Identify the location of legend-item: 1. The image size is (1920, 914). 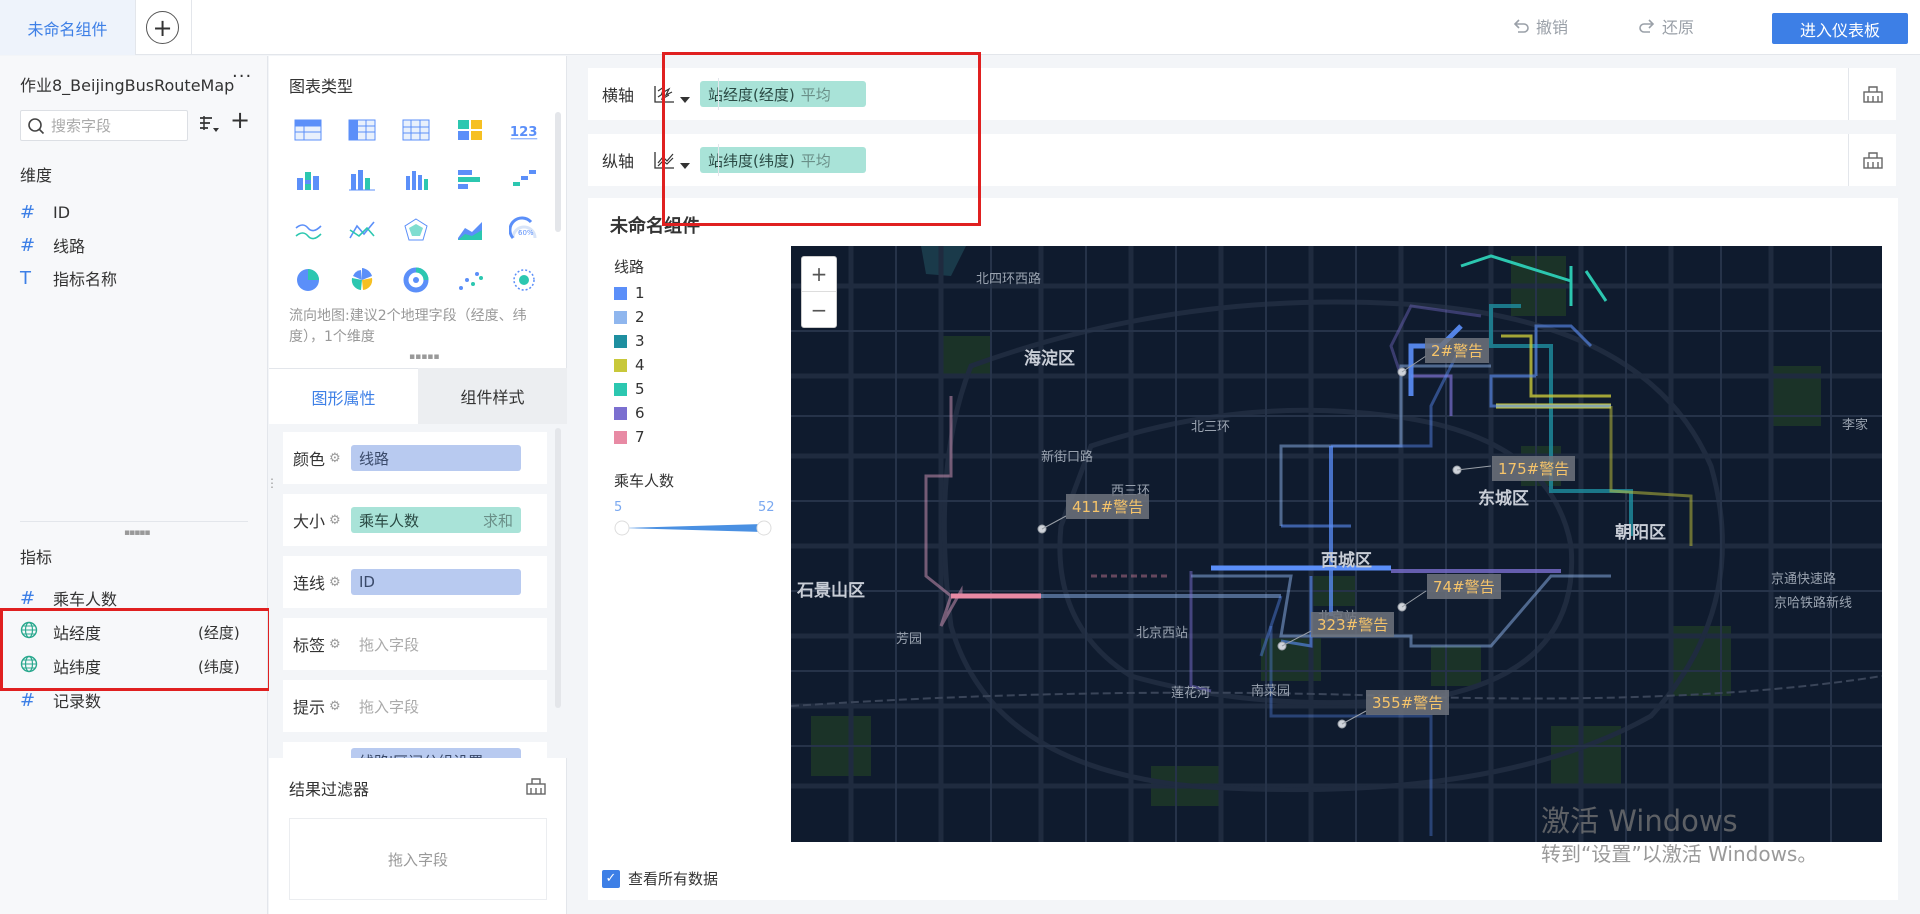
(629, 293).